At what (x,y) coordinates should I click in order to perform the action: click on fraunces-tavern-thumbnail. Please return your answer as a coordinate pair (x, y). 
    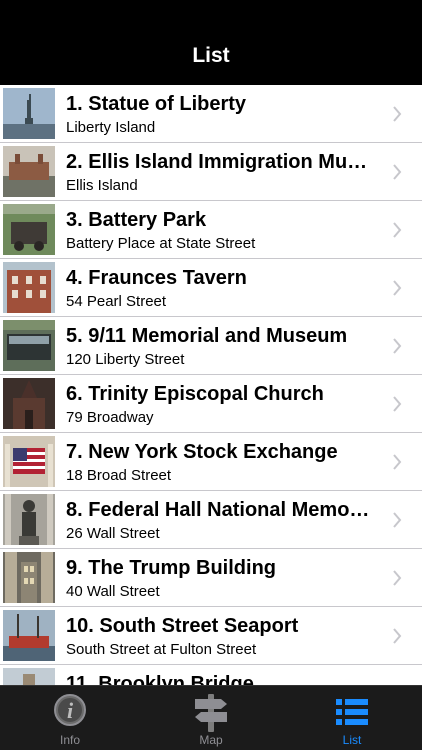
    Looking at the image, I should click on (29, 287).